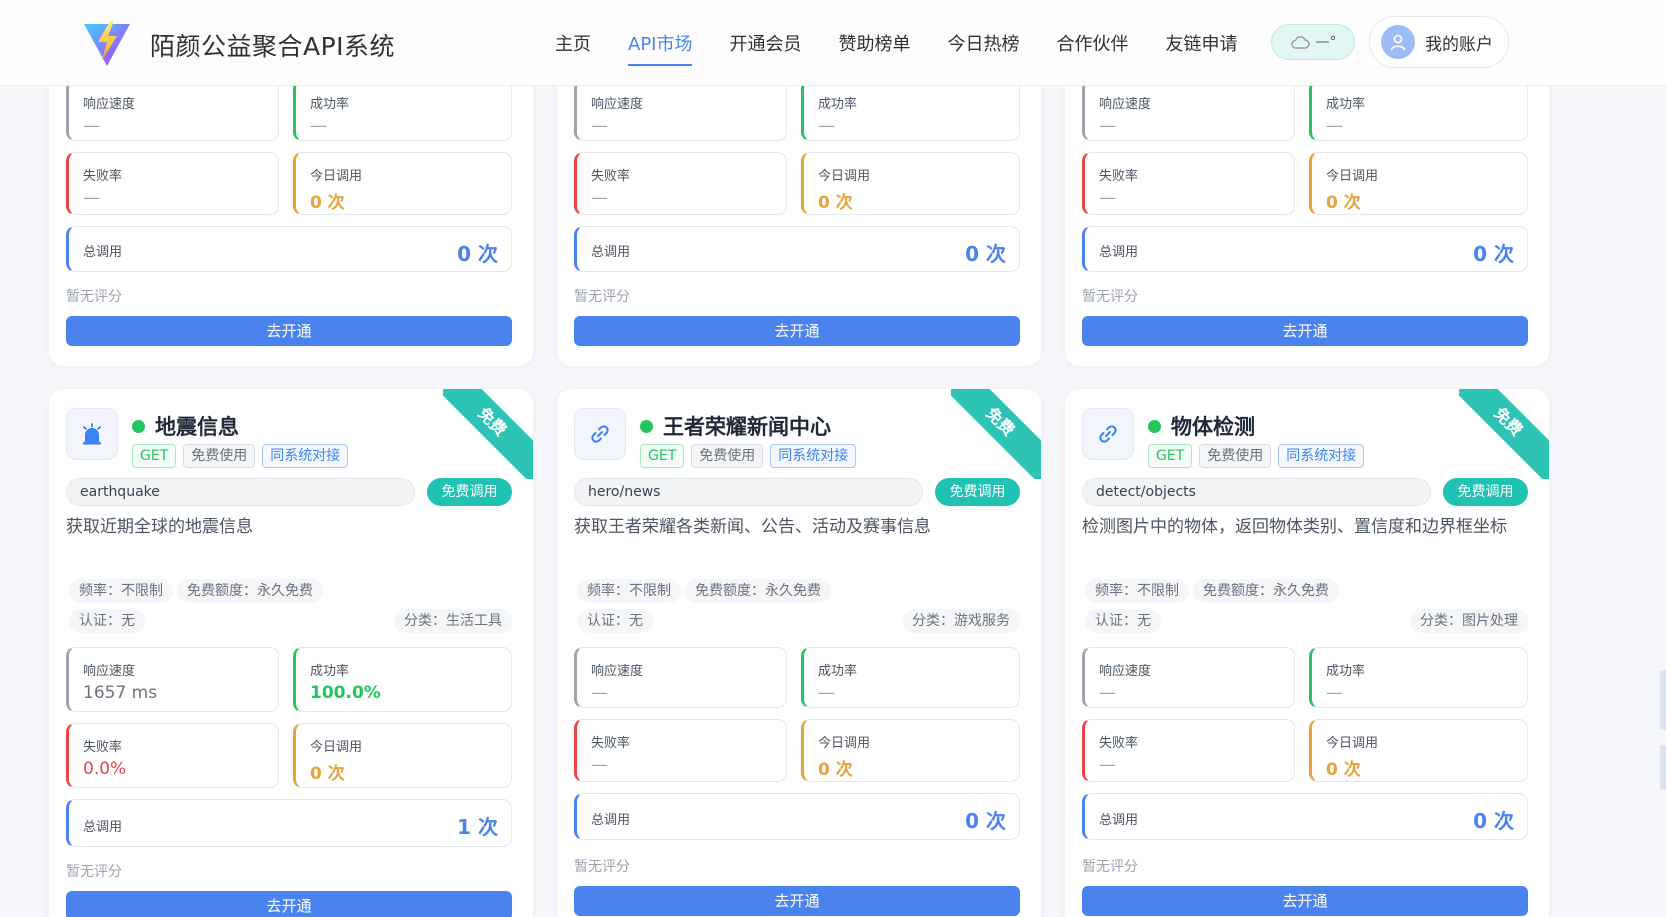 The image size is (1666, 917). What do you see at coordinates (765, 43) in the screenshot?
I see `nav-membership: 开通会员` at bounding box center [765, 43].